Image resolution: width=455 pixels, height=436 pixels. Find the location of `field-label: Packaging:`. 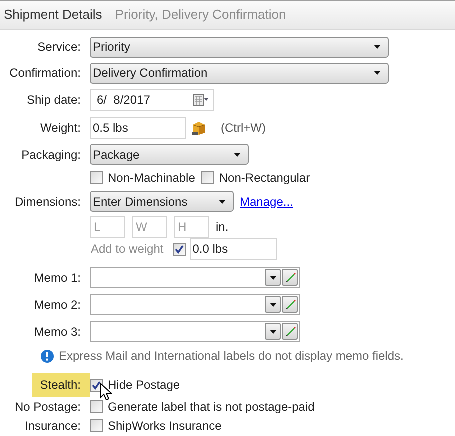

field-label: Packaging: is located at coordinates (51, 155).